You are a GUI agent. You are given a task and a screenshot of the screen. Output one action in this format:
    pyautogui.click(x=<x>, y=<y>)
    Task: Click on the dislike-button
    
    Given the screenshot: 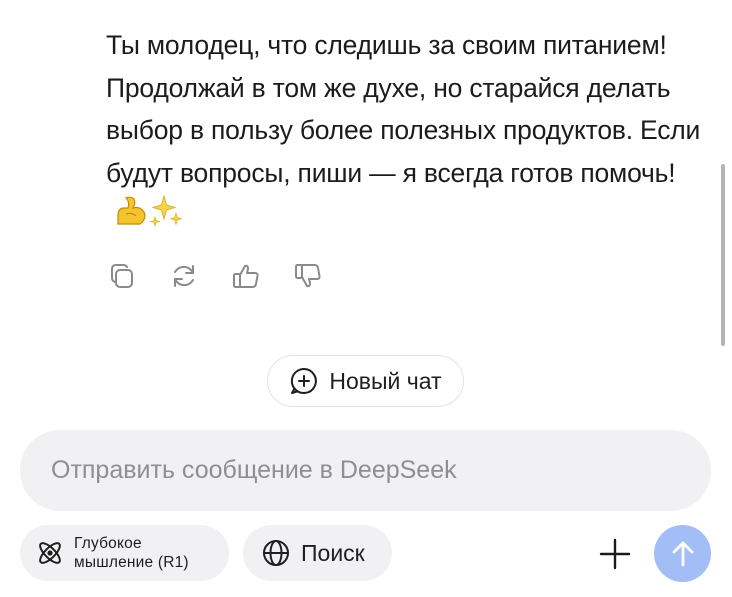 What is the action you would take?
    pyautogui.click(x=308, y=276)
    